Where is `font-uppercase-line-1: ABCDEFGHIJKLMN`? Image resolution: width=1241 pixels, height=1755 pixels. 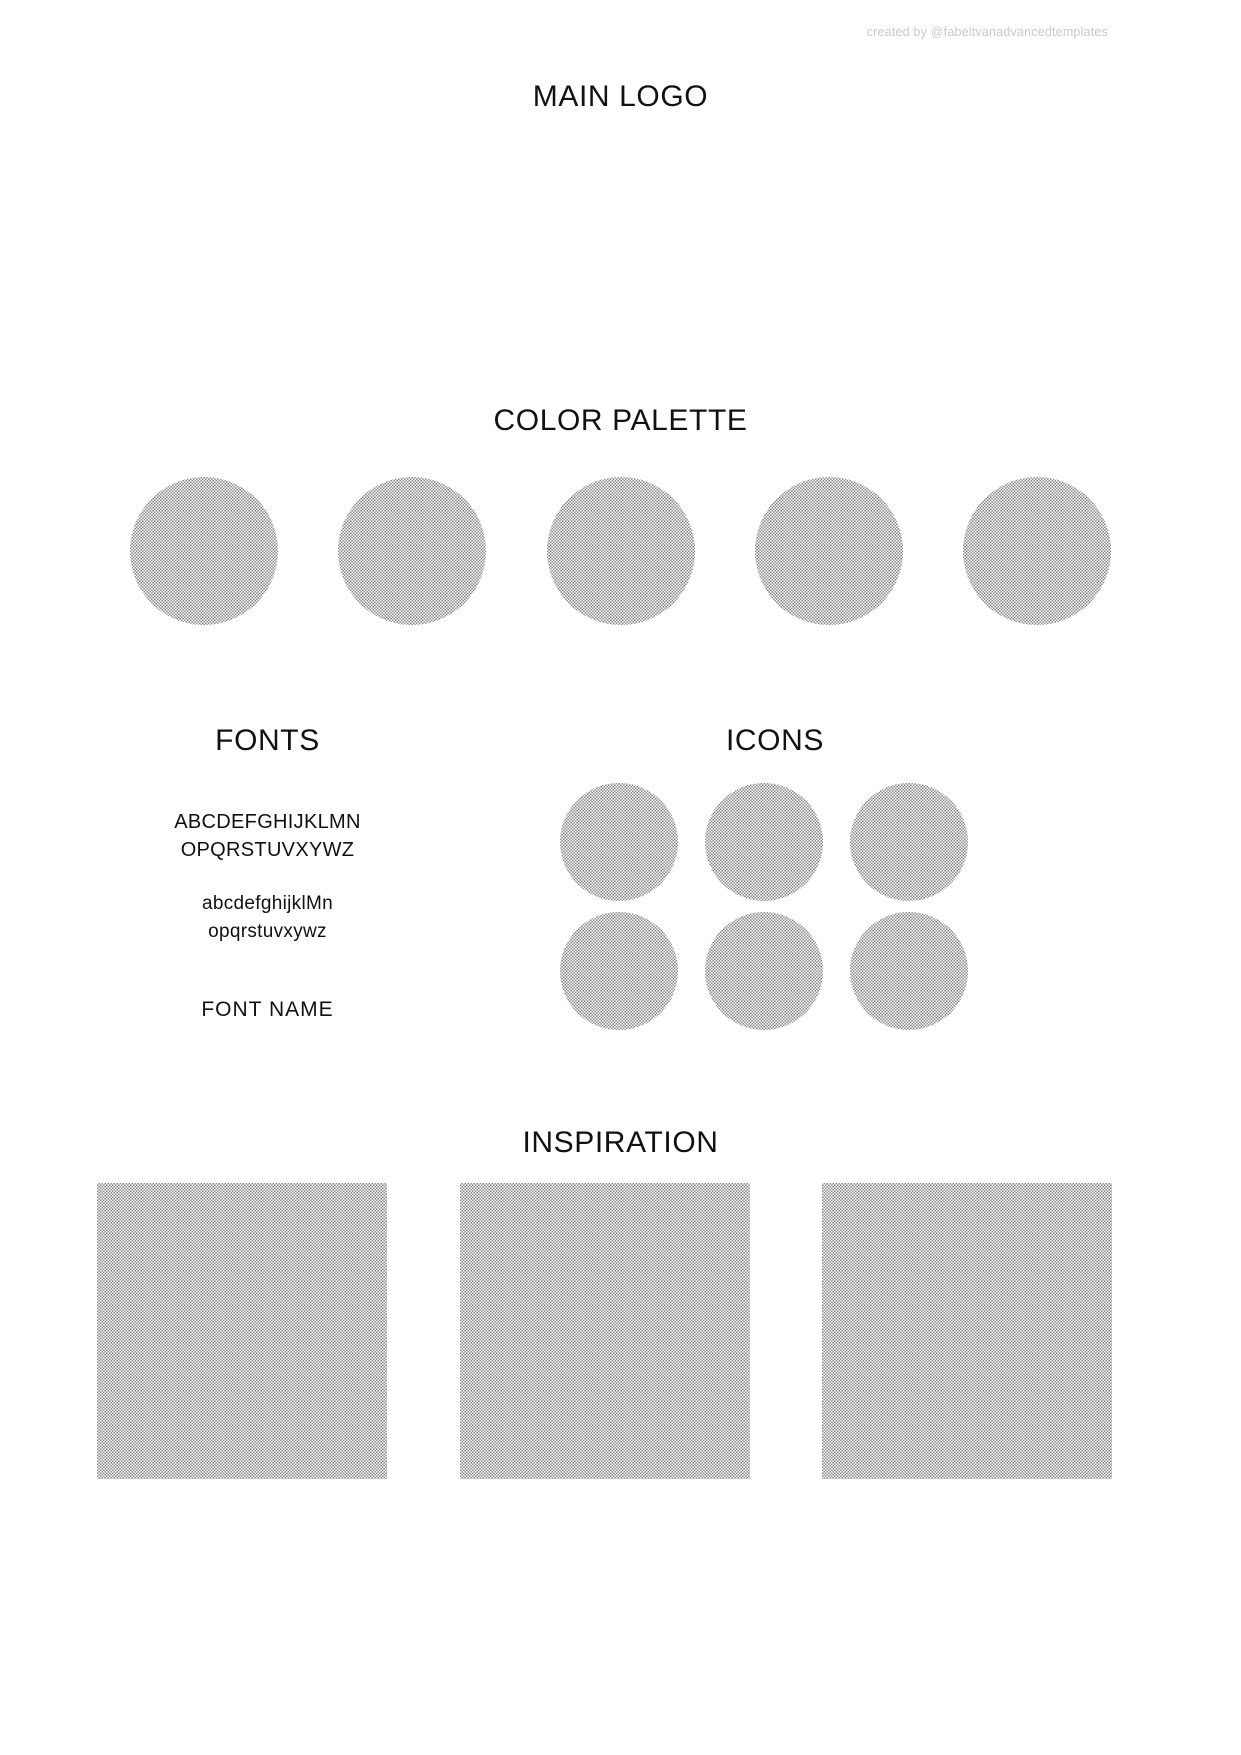 font-uppercase-line-1: ABCDEFGHIJKLMN is located at coordinates (267, 822).